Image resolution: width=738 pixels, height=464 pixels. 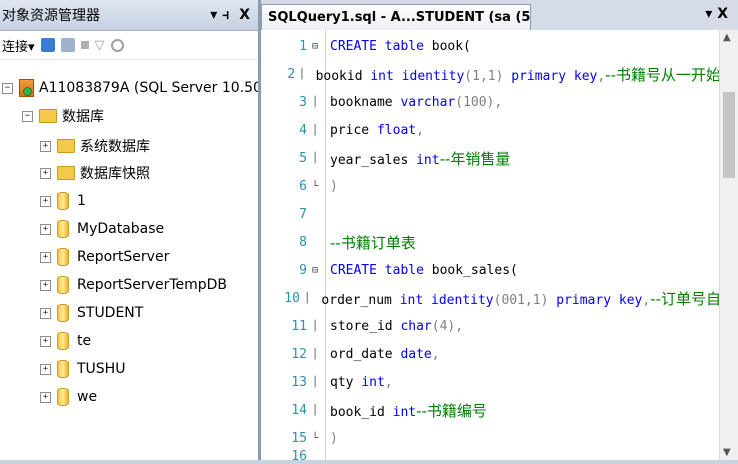 I want to click on tree-node-mydatabase: + MyDatabase, so click(x=102, y=229).